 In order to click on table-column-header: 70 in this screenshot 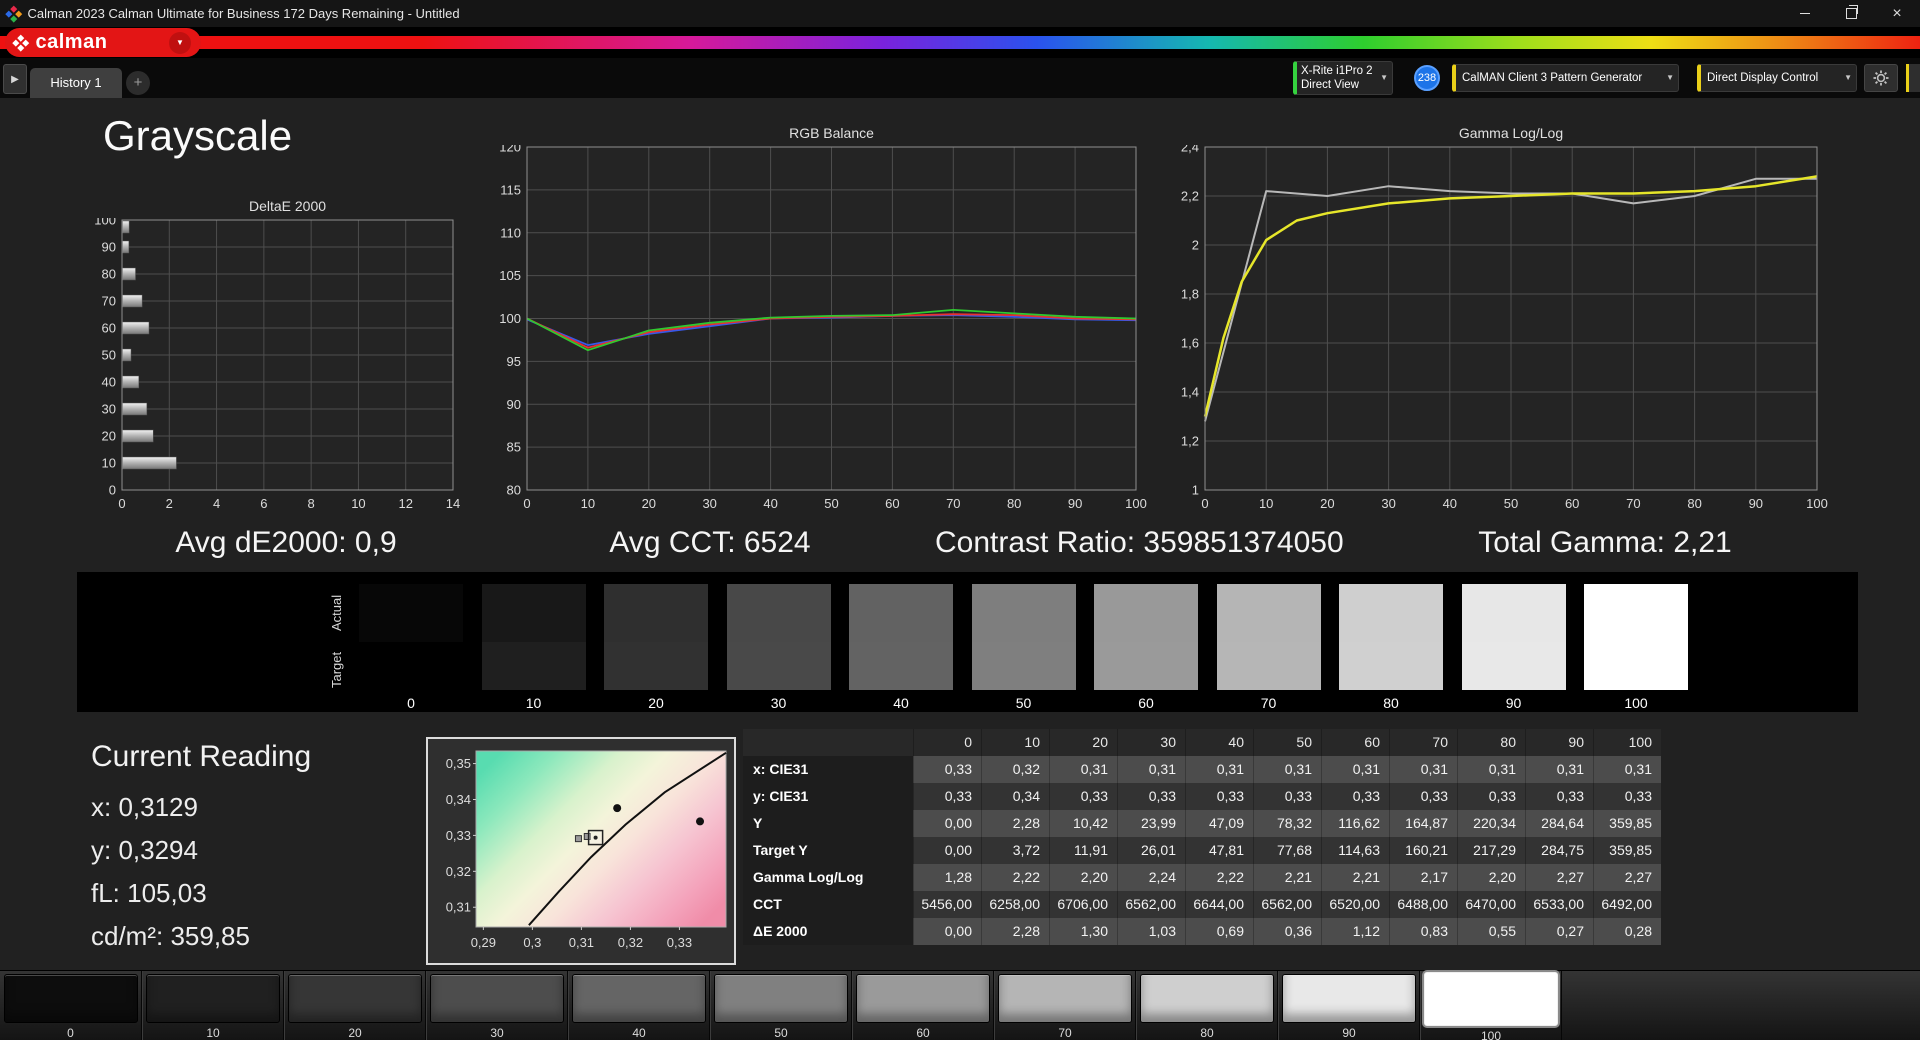, I will do `click(1423, 742)`.